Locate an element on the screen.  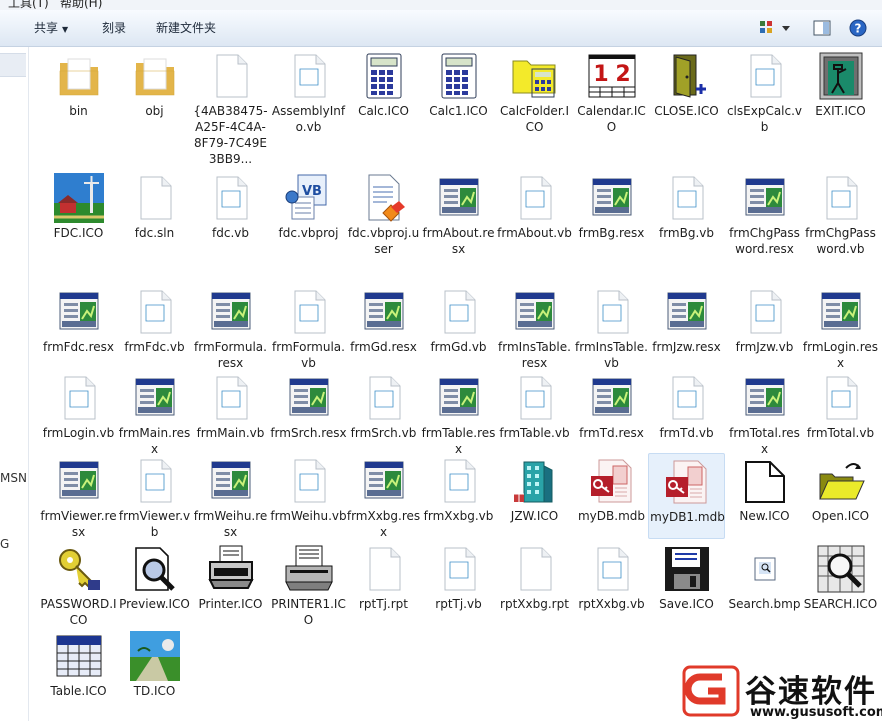
share-button: 共享 ▼ is located at coordinates (51, 28).